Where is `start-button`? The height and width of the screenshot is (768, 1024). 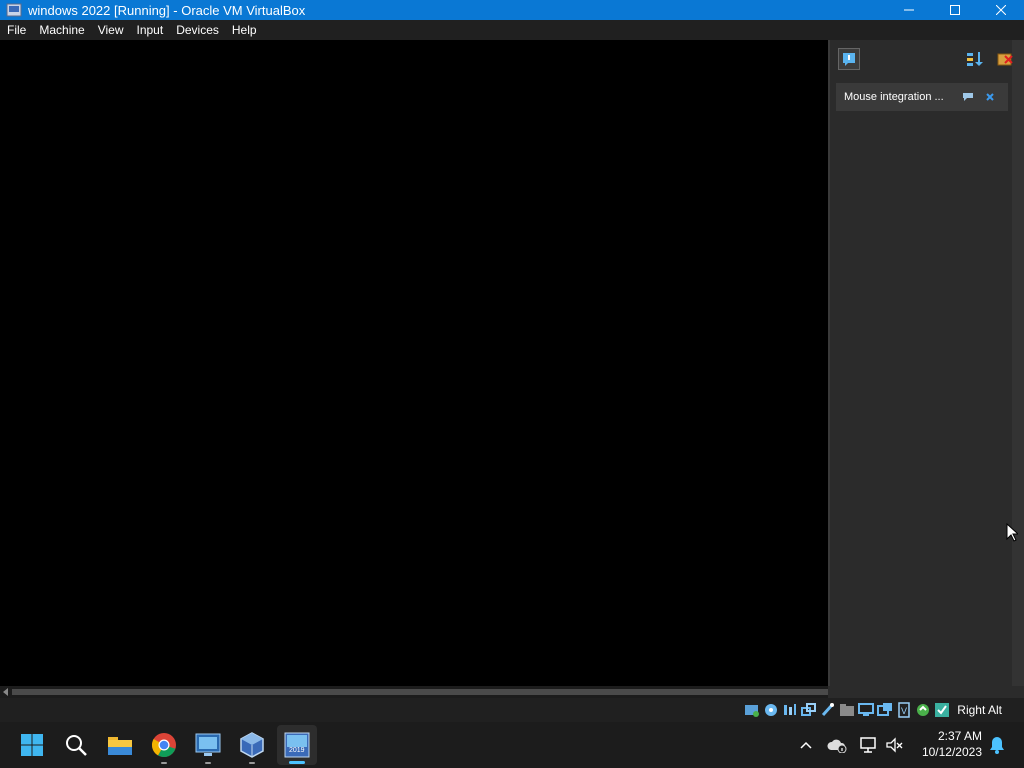 start-button is located at coordinates (32, 745).